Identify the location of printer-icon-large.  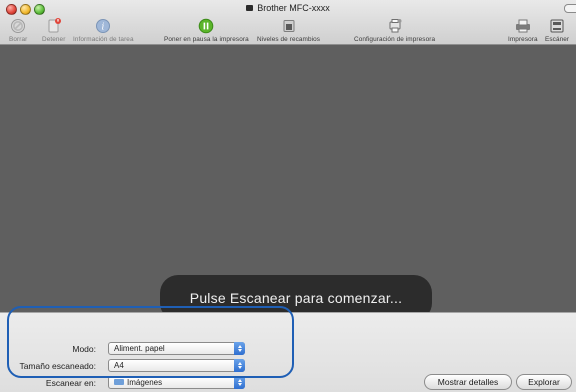
(523, 25).